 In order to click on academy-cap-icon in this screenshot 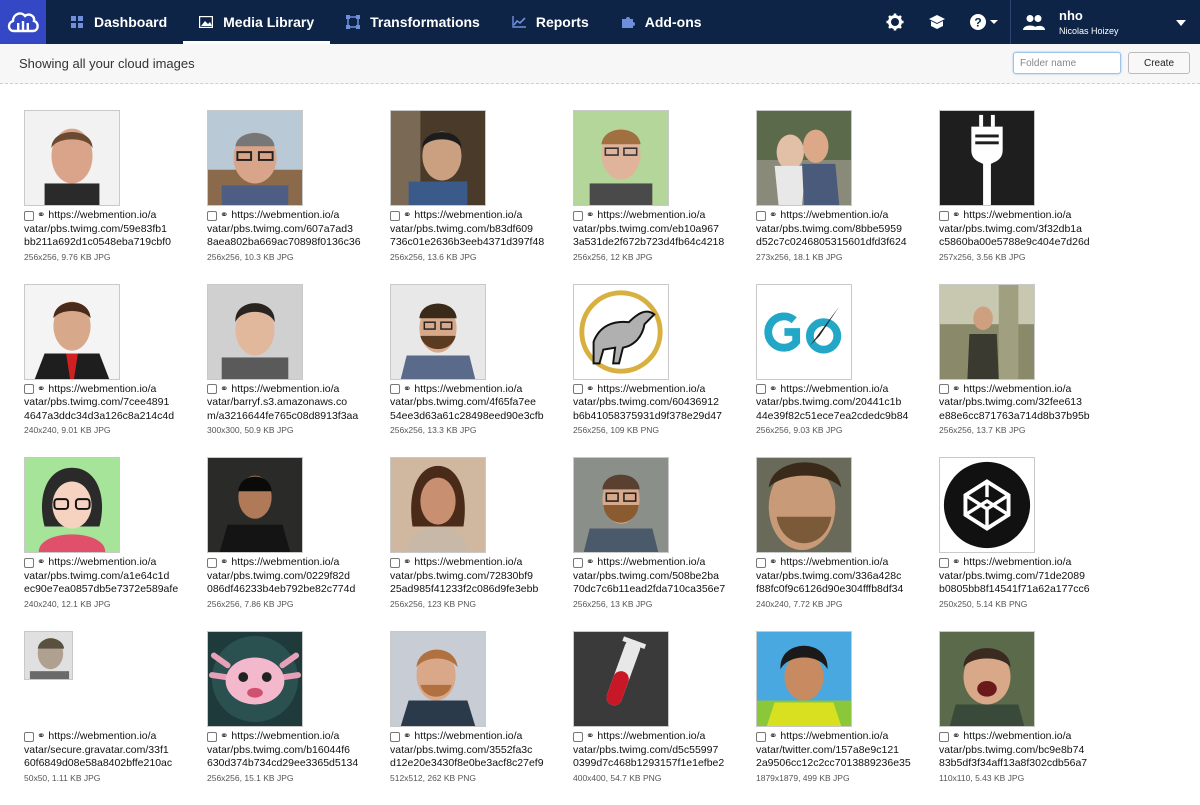, I will do `click(937, 22)`.